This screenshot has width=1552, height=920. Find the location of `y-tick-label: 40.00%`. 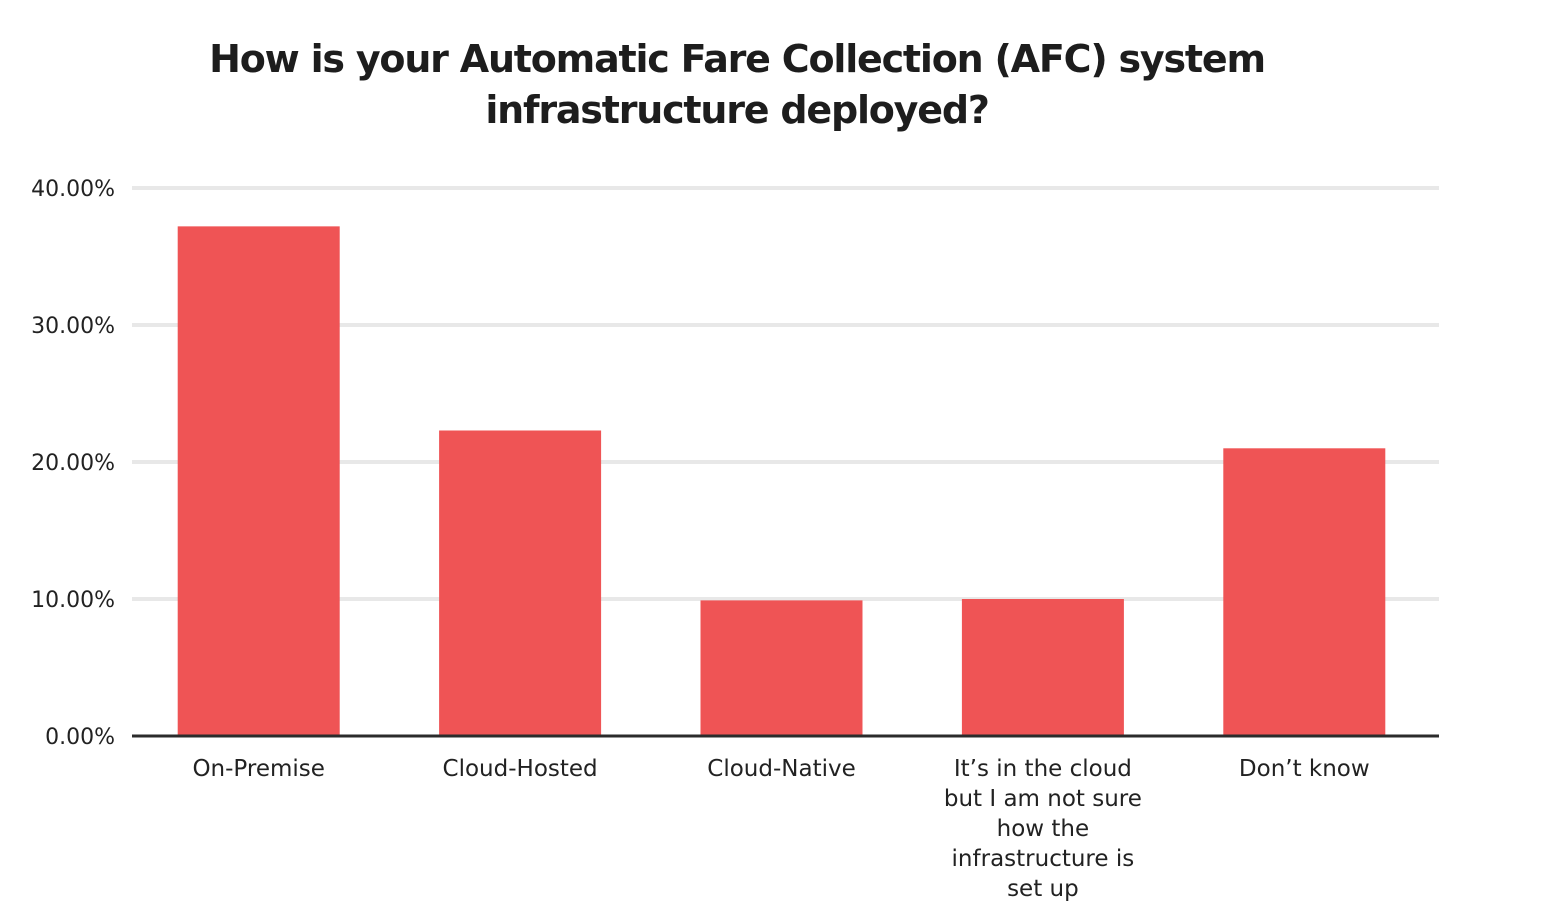

y-tick-label: 40.00% is located at coordinates (73, 189).